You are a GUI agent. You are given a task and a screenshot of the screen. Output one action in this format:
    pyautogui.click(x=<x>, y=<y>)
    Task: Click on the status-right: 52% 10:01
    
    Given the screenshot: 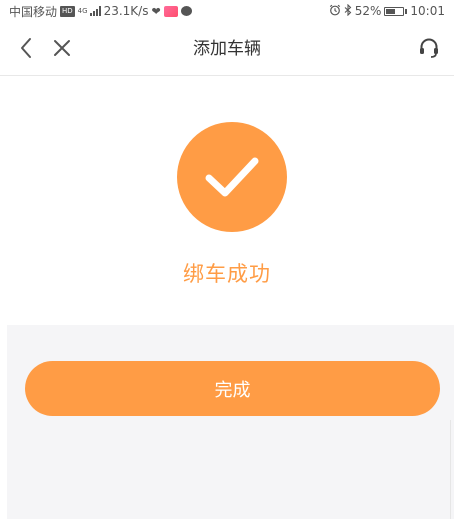 What is the action you would take?
    pyautogui.click(x=387, y=11)
    